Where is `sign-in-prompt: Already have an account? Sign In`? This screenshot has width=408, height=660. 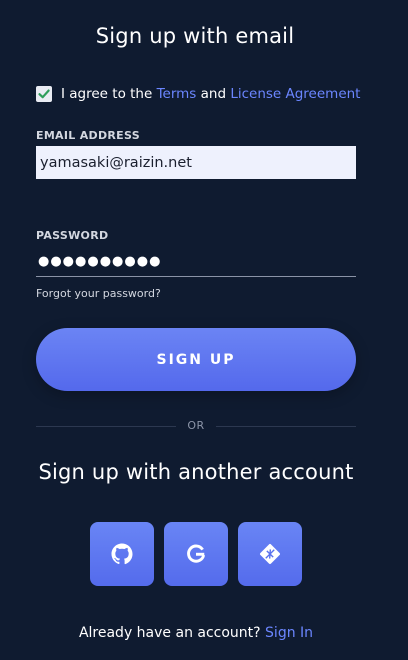 sign-in-prompt: Already have an account? Sign In is located at coordinates (196, 633).